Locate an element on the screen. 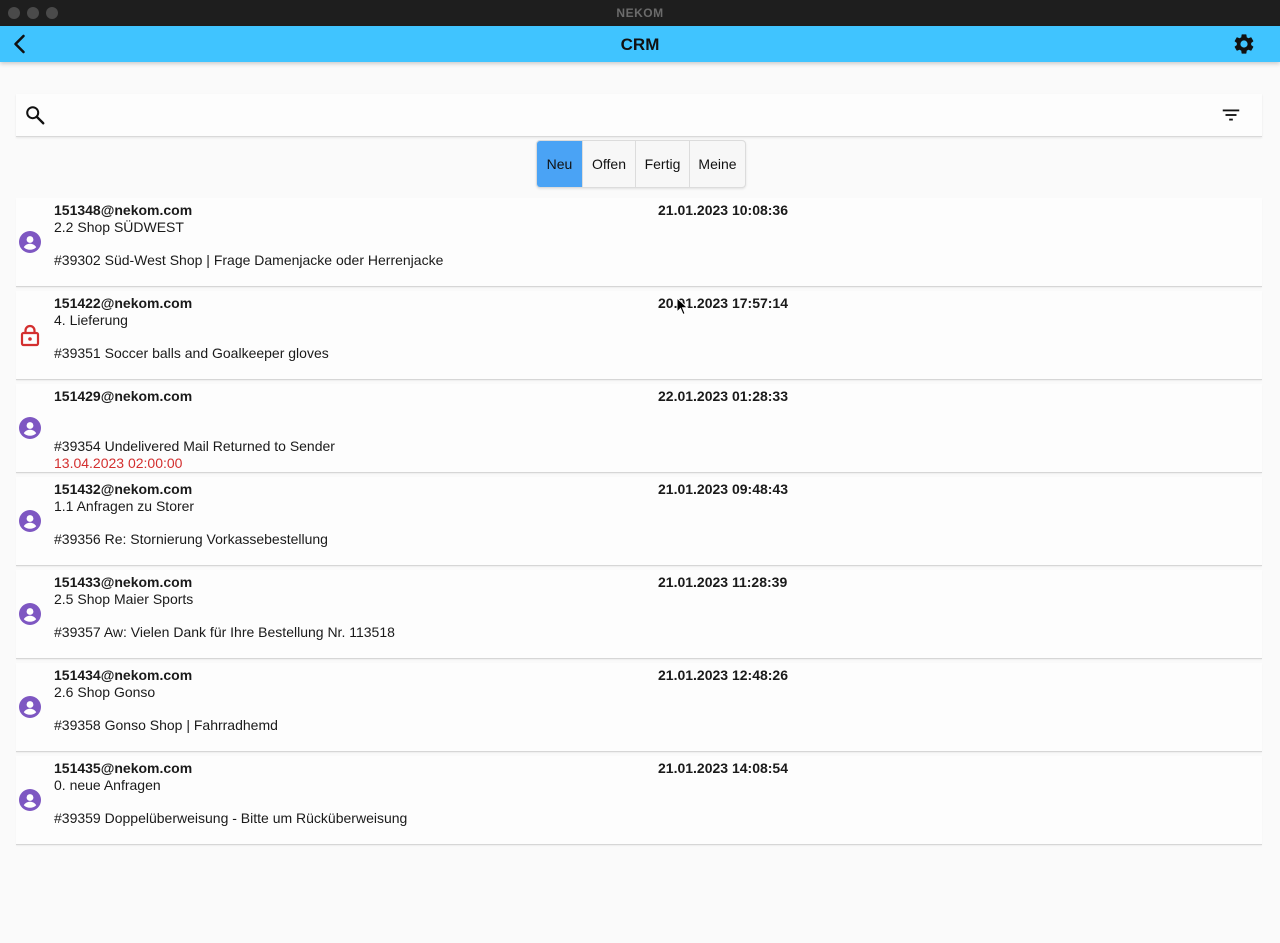  ticket-date: 21.01.2023 09:48:43 is located at coordinates (723, 489).